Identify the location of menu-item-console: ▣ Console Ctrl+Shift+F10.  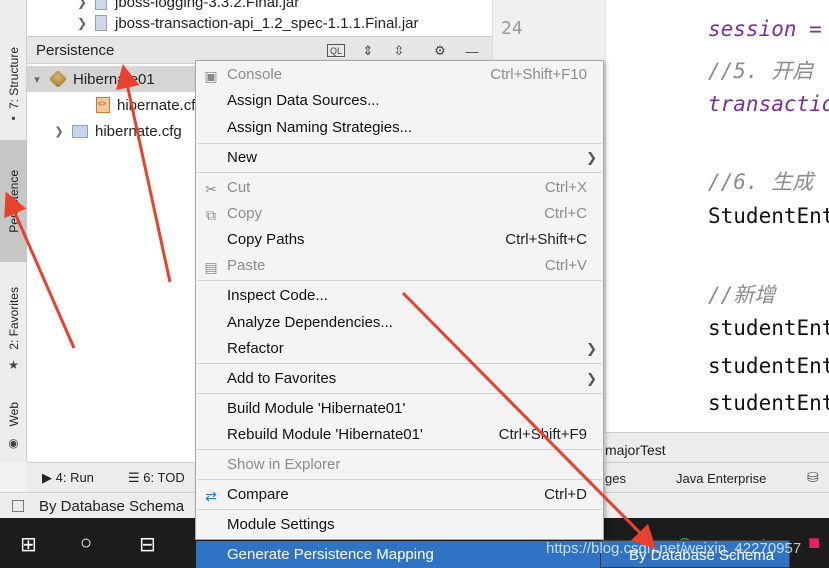
(399, 75).